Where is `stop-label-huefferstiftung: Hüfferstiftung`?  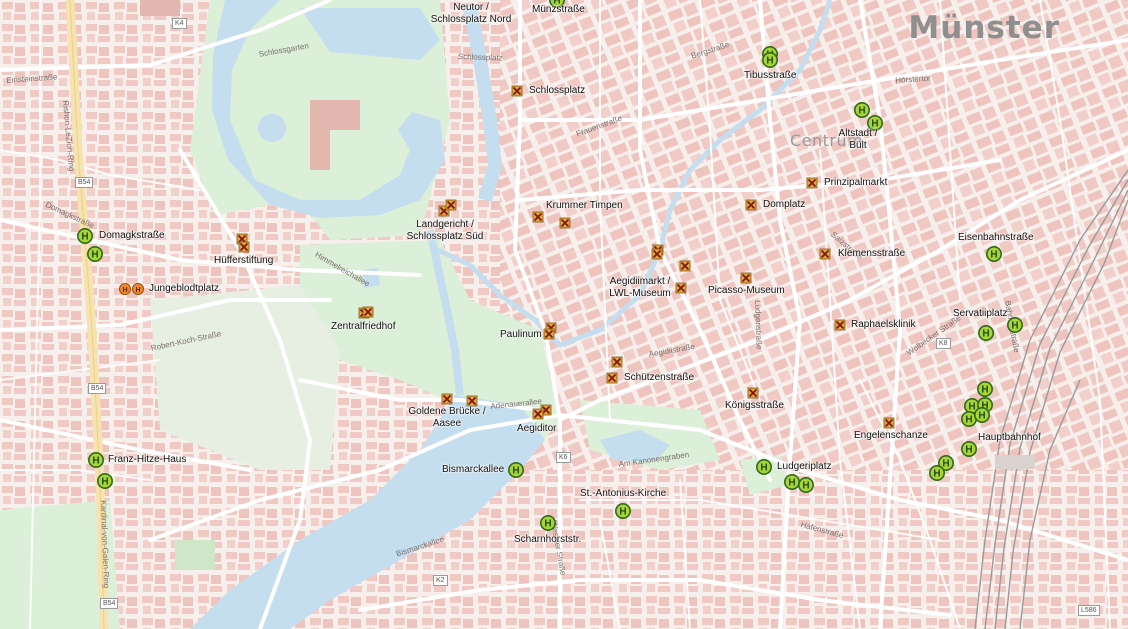 stop-label-huefferstiftung: Hüfferstiftung is located at coordinates (243, 261).